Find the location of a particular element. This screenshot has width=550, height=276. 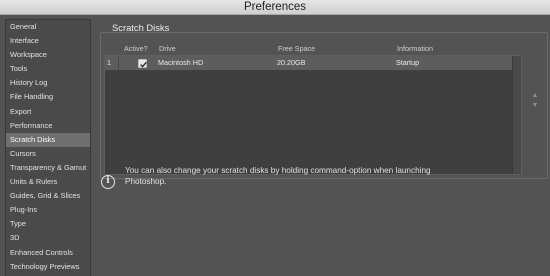

table-scrollbar is located at coordinates (516, 115).